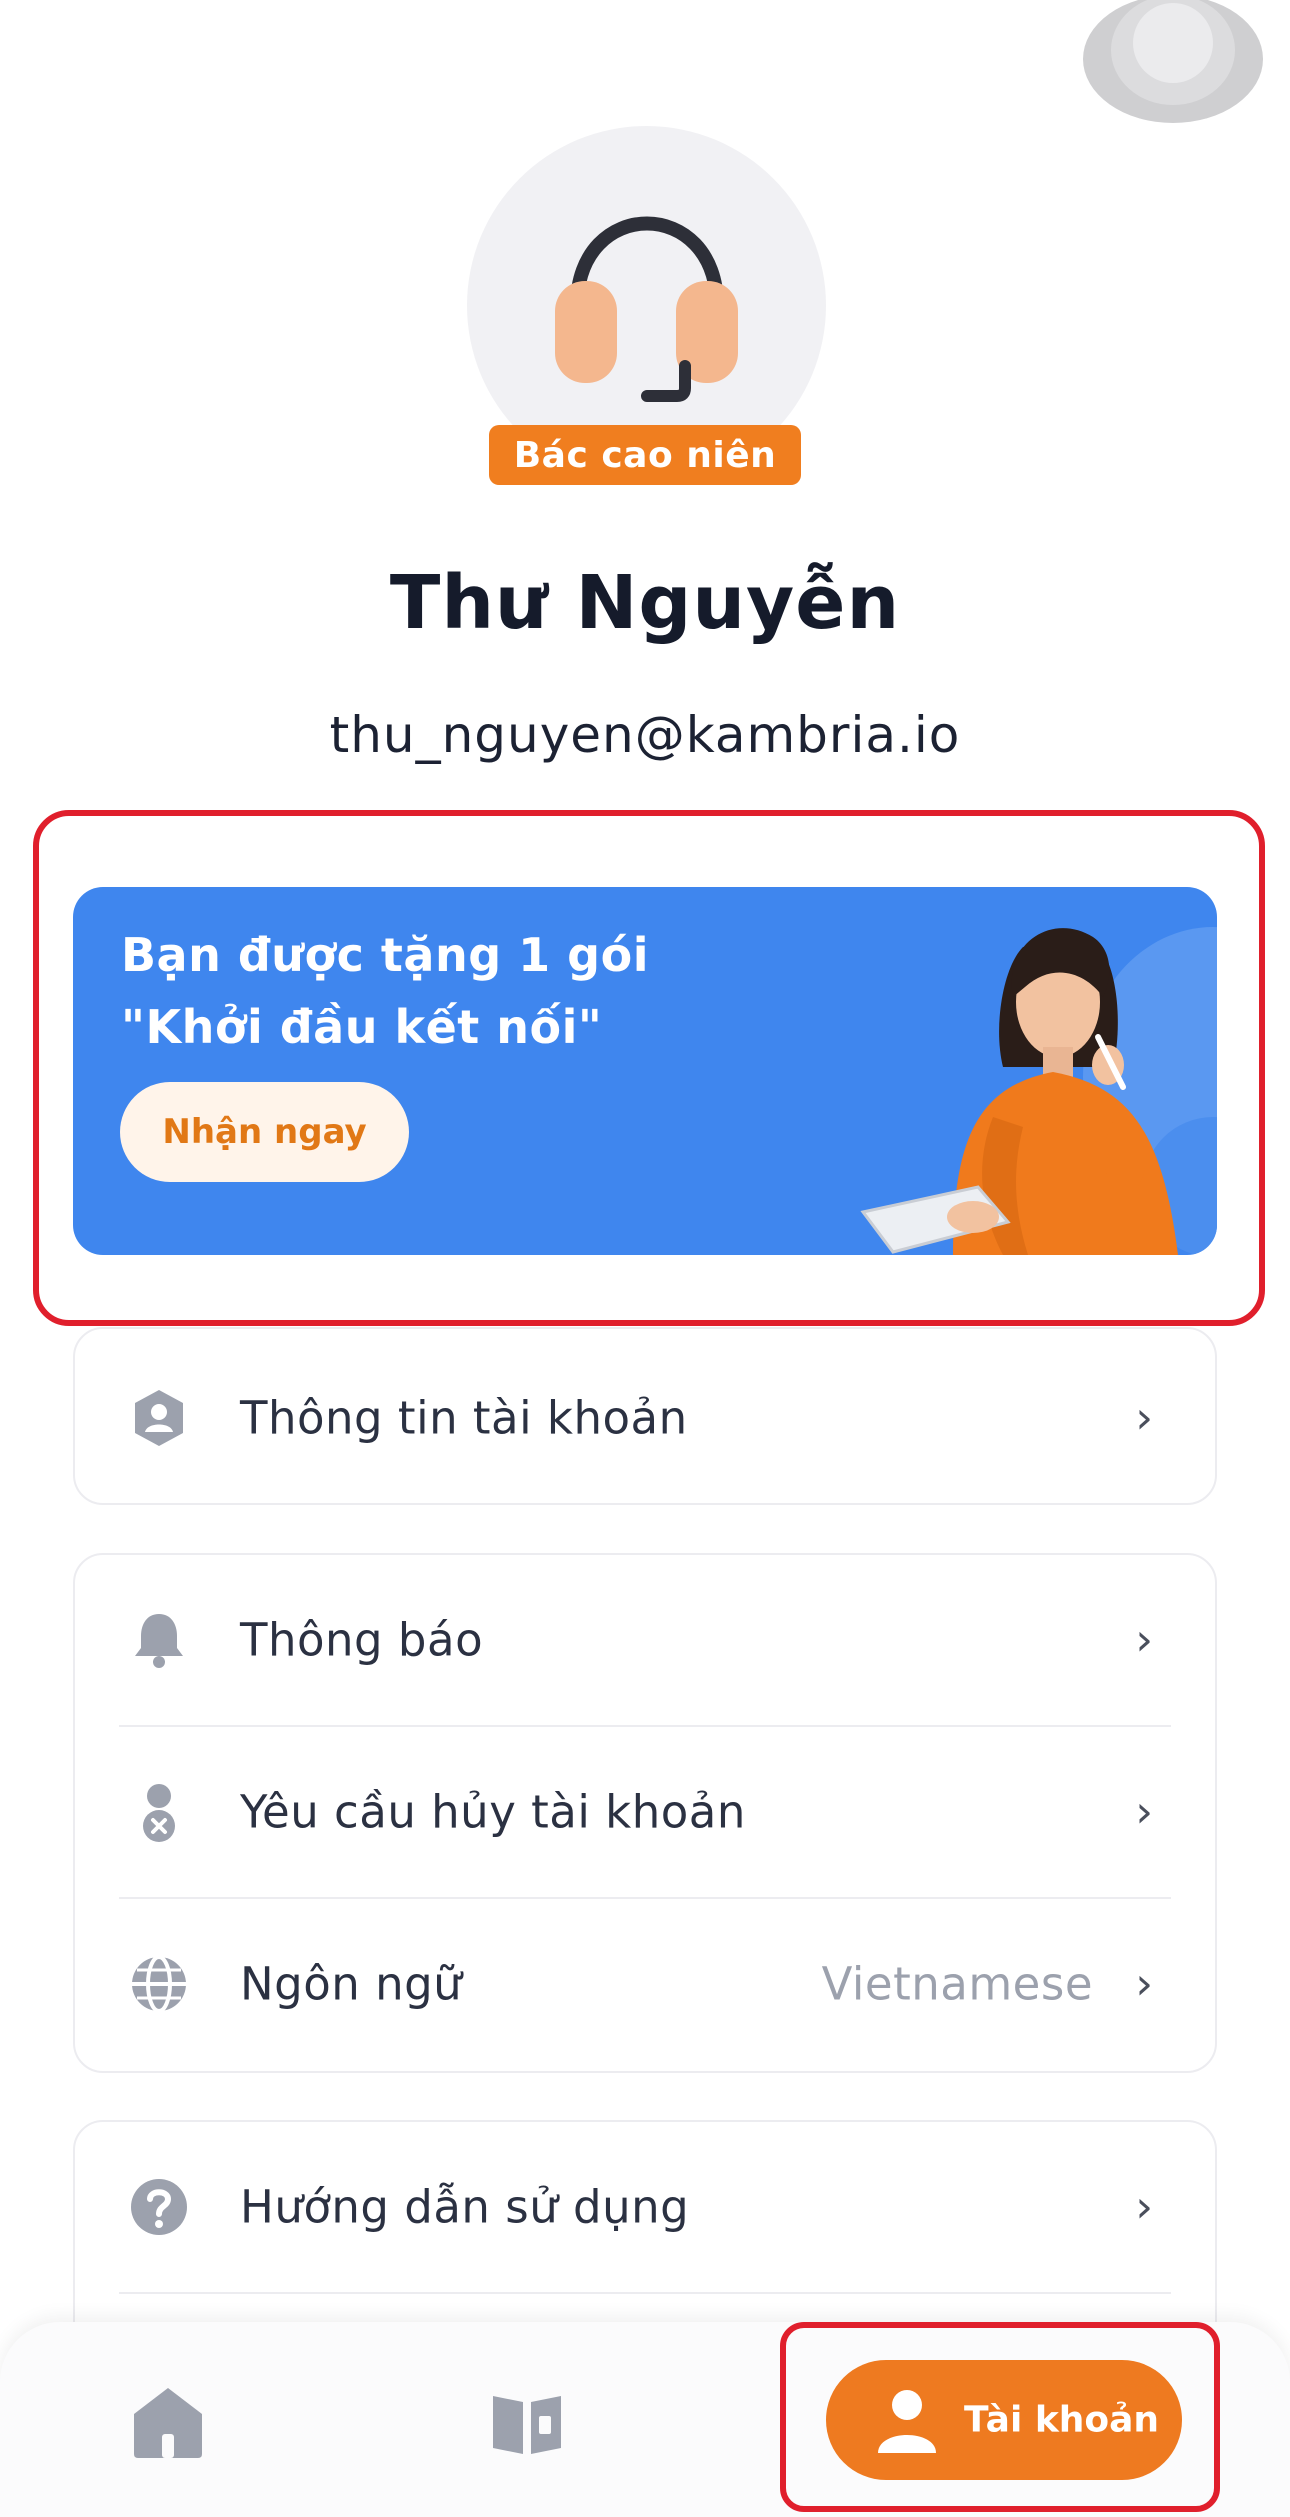 The height and width of the screenshot is (2517, 1290). I want to click on divider, so click(645, 2293).